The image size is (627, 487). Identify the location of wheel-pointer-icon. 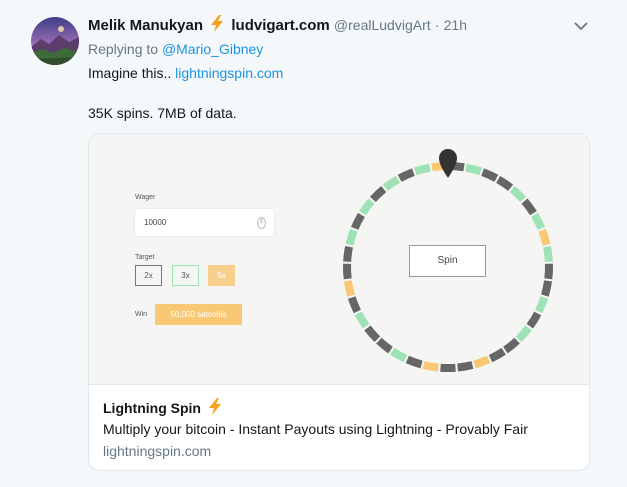
(448, 163).